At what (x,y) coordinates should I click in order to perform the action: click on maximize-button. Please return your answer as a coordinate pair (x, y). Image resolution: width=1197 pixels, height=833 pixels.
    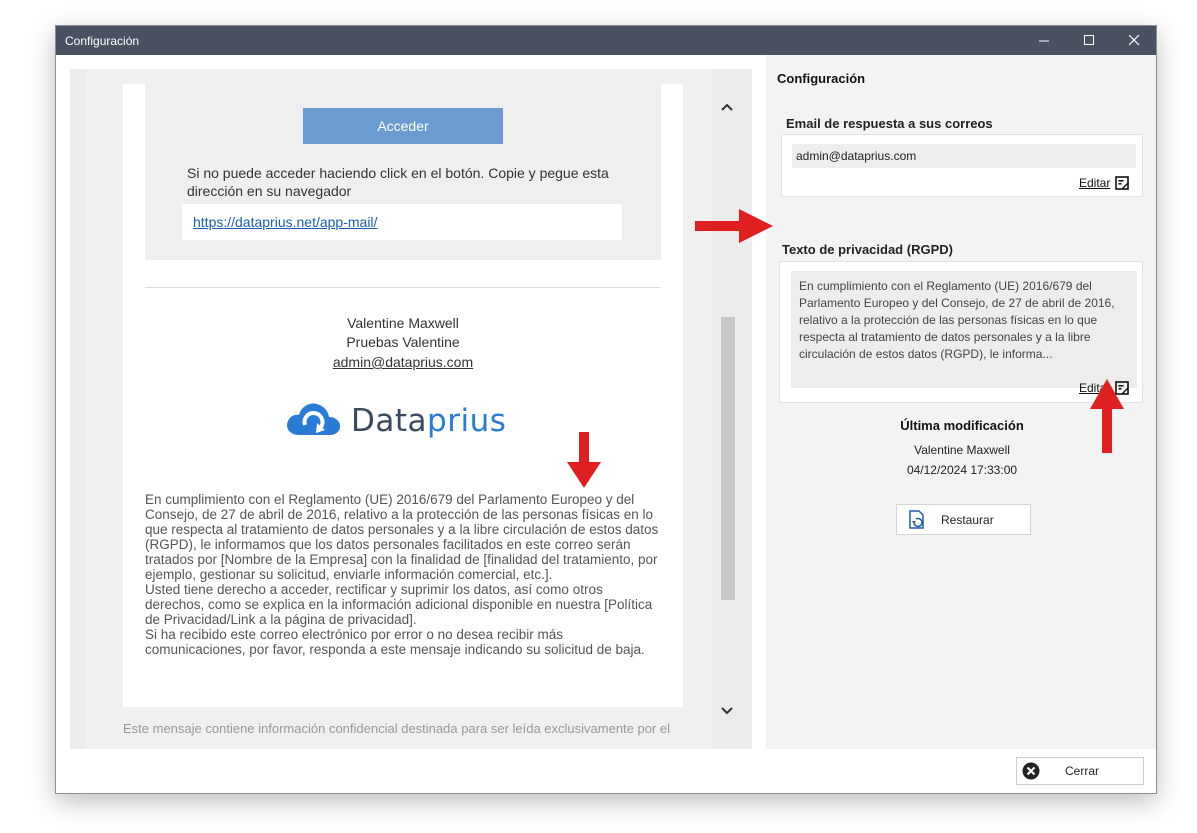
    Looking at the image, I should click on (1089, 40).